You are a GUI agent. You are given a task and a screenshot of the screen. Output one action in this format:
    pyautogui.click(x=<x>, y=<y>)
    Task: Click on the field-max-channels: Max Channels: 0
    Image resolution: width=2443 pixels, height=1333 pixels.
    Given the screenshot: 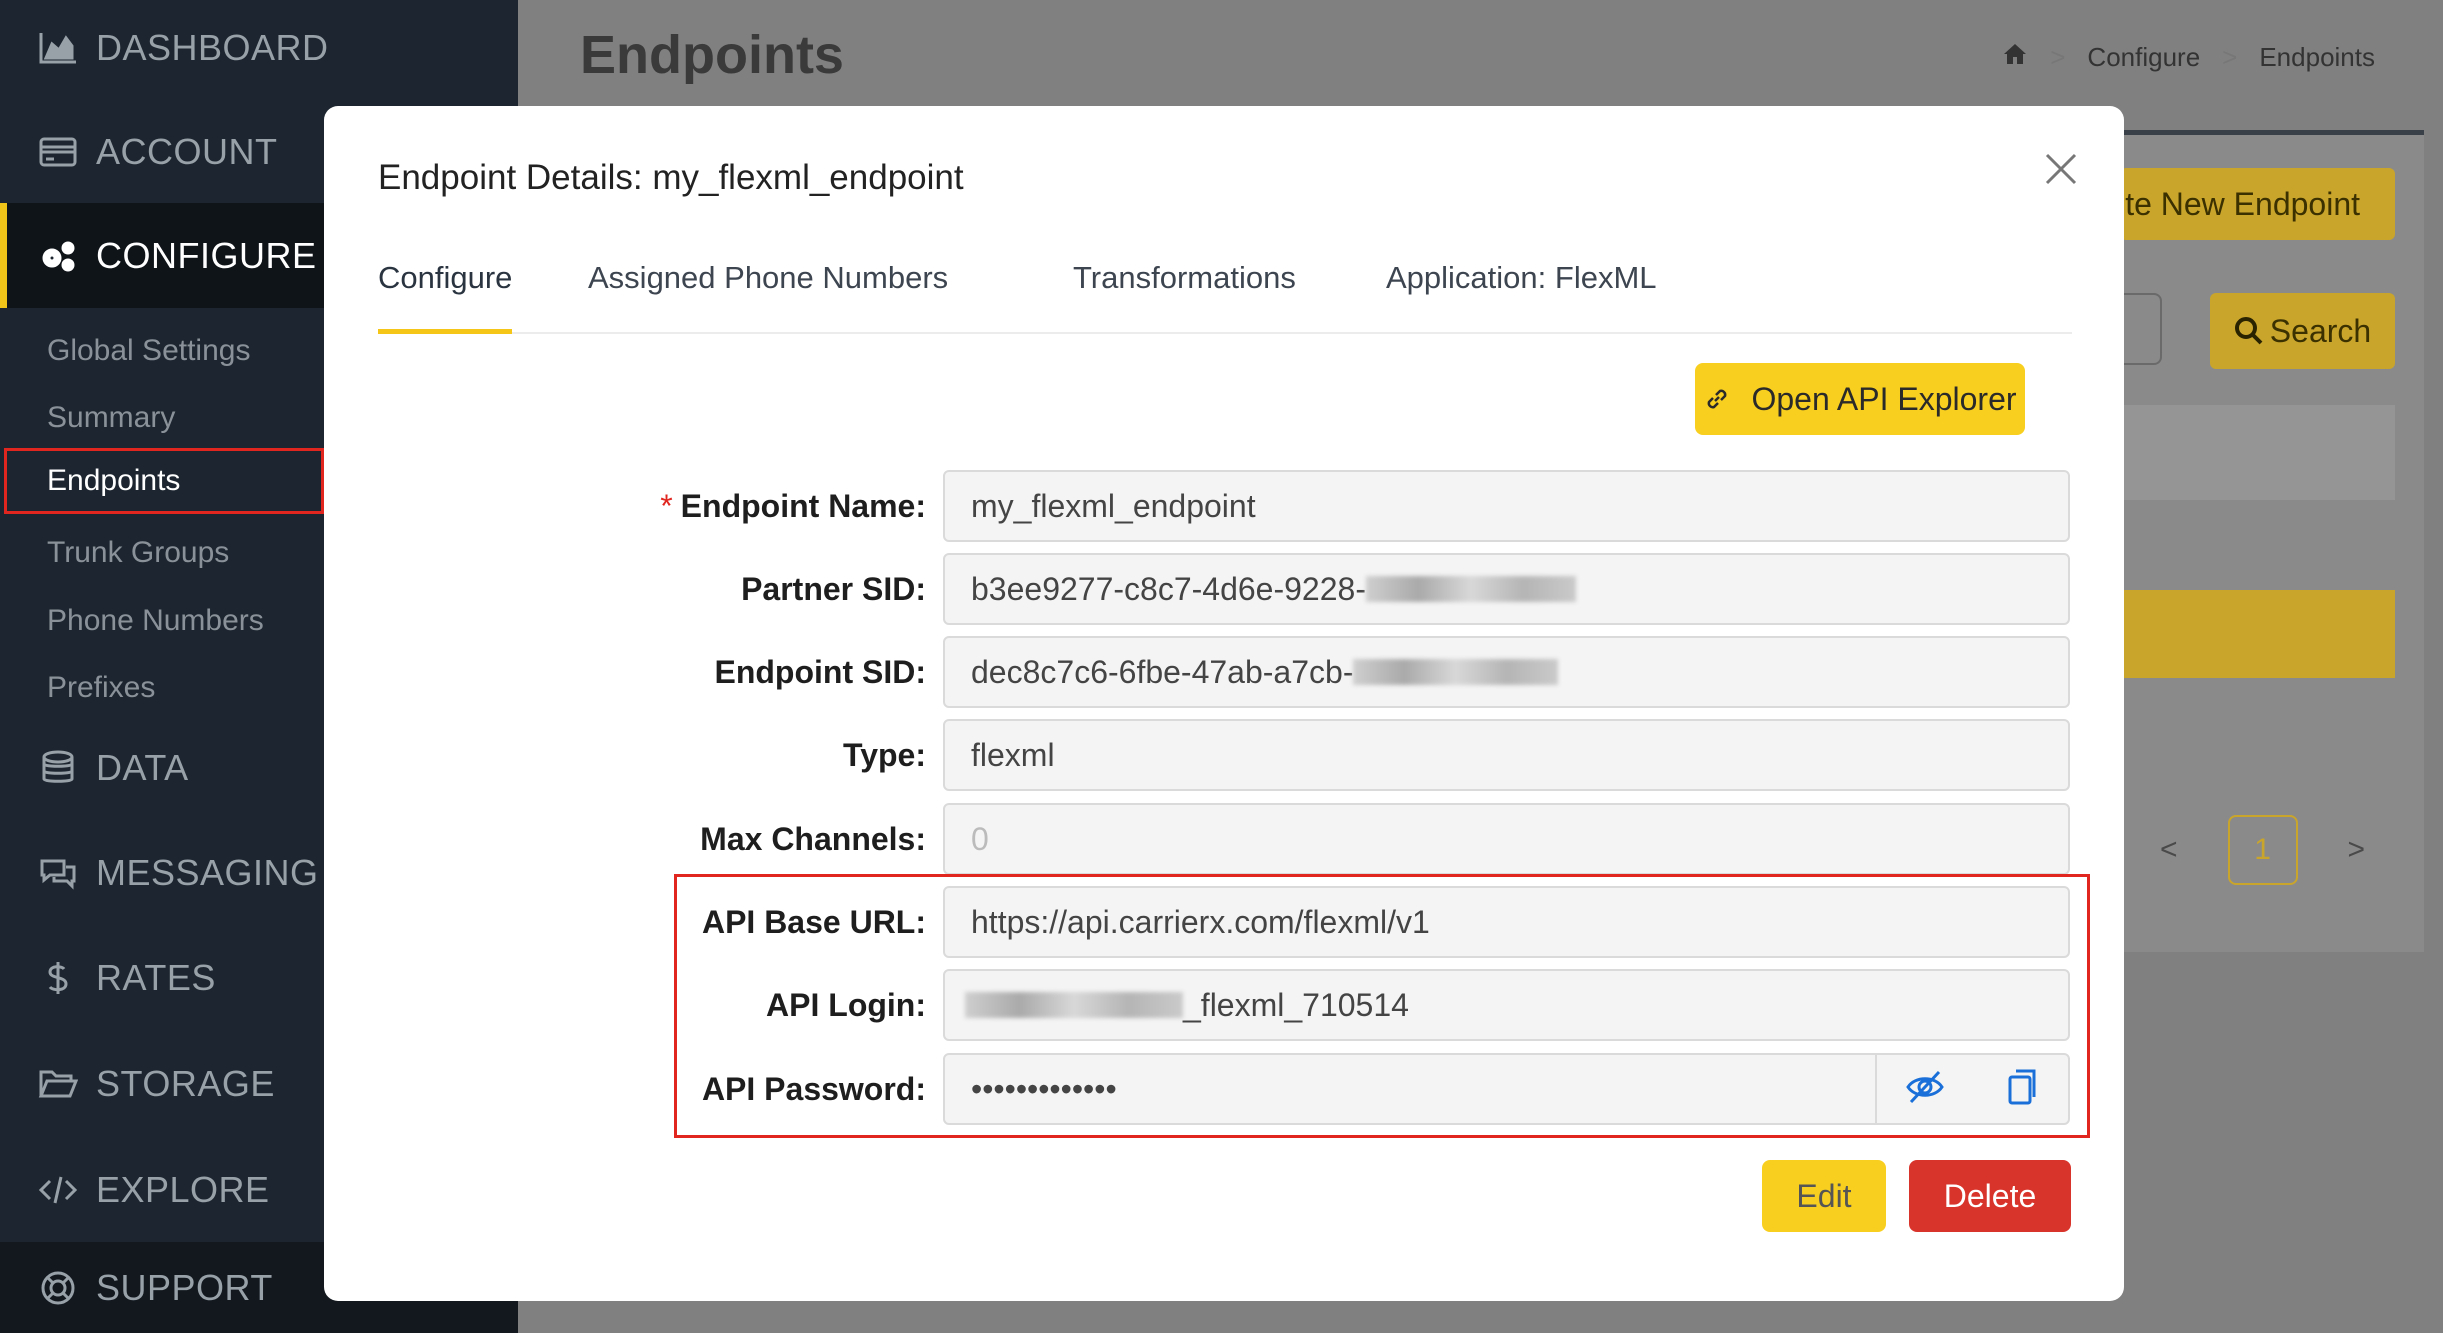 What is the action you would take?
    pyautogui.click(x=1224, y=839)
    